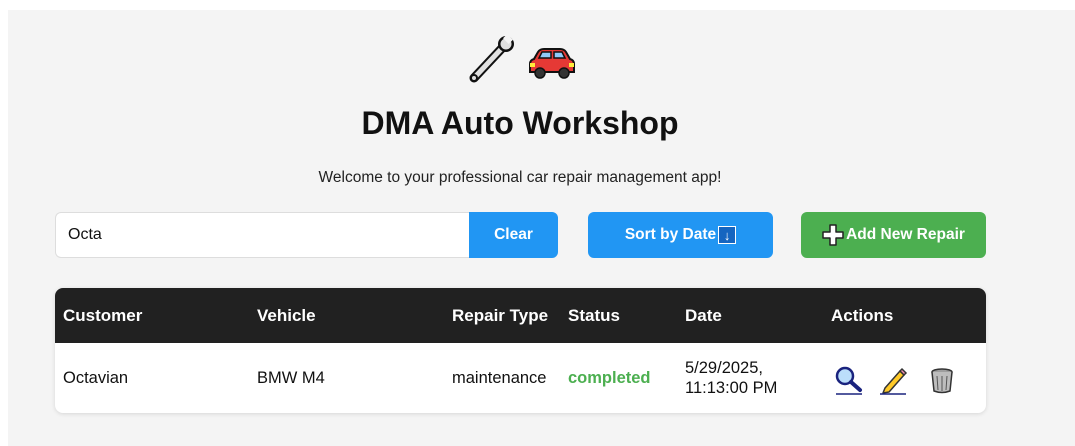 The image size is (1075, 446). What do you see at coordinates (609, 378) in the screenshot?
I see `status-badge: completed` at bounding box center [609, 378].